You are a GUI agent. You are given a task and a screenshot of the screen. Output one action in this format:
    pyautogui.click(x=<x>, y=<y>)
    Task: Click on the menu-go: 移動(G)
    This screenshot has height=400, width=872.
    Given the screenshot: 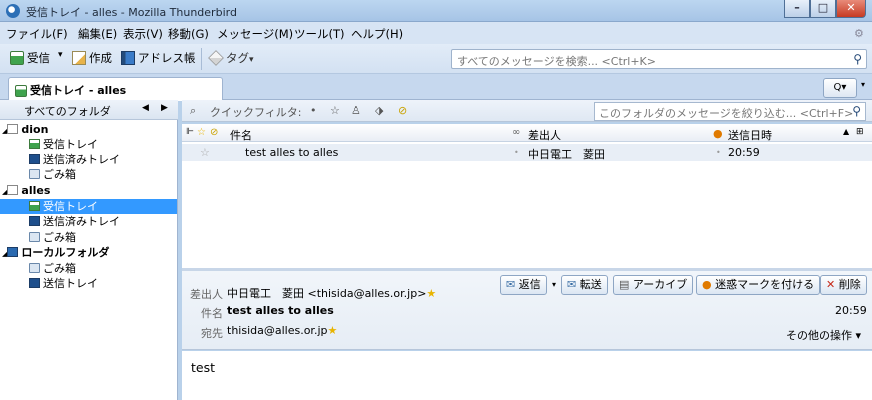 What is the action you would take?
    pyautogui.click(x=188, y=34)
    